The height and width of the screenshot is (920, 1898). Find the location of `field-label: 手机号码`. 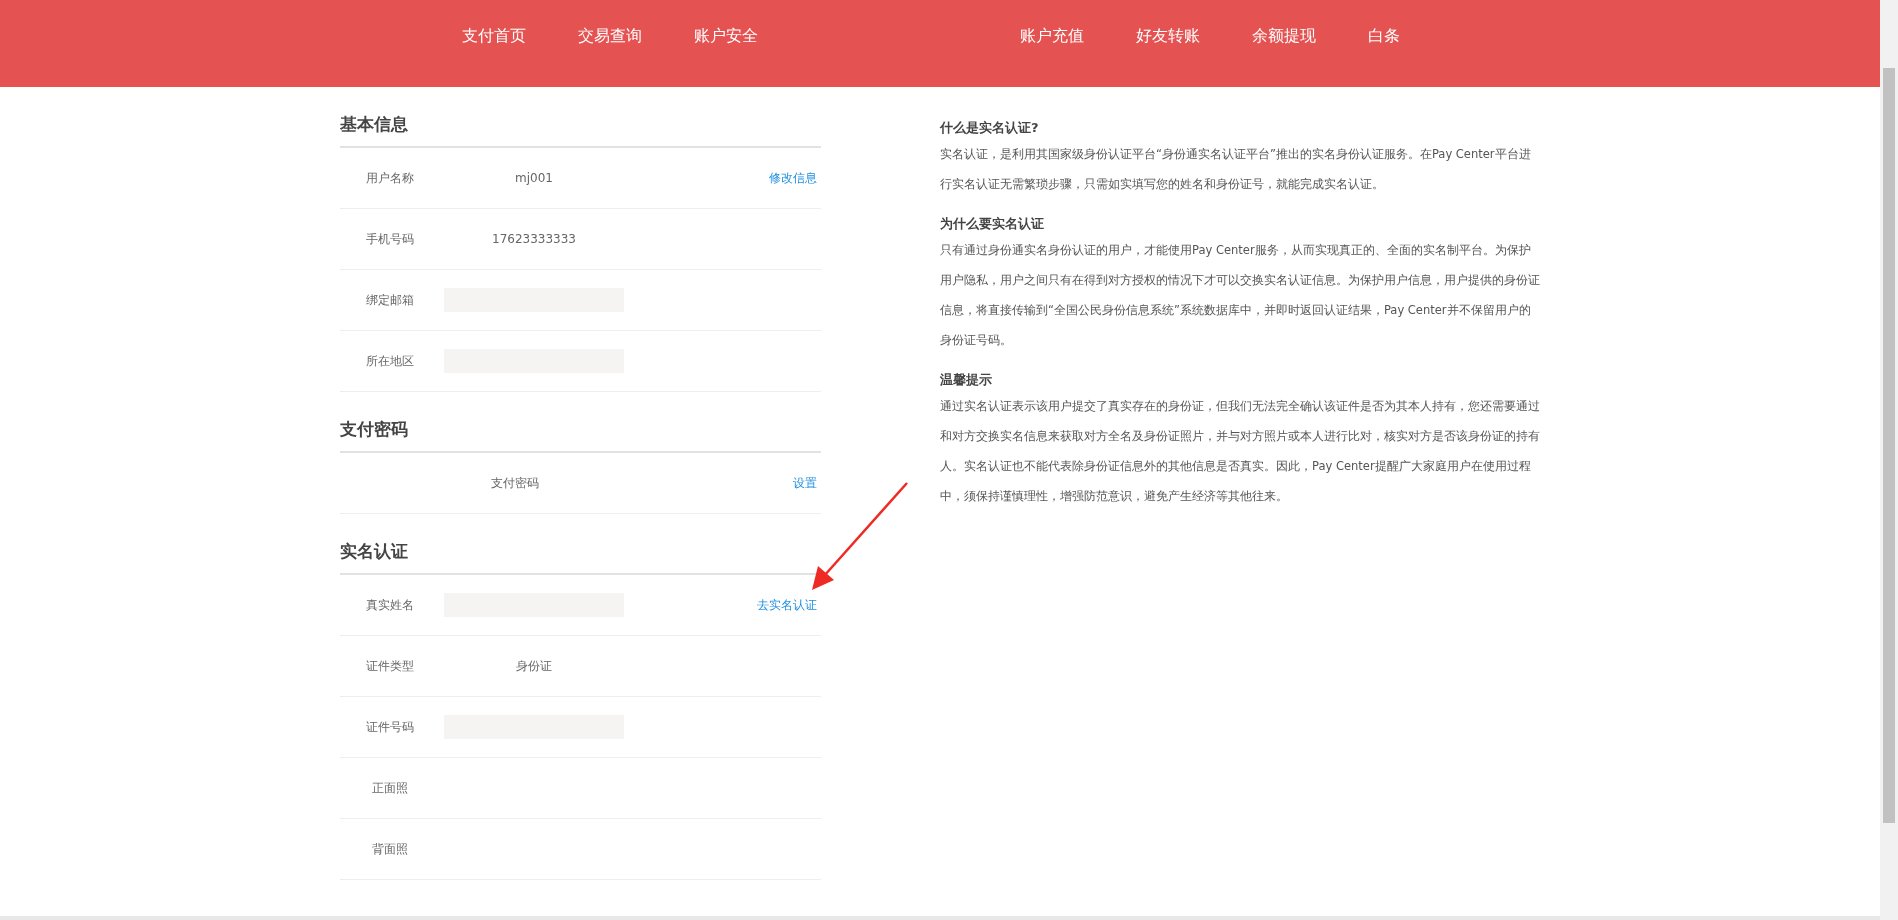

field-label: 手机号码 is located at coordinates (390, 239).